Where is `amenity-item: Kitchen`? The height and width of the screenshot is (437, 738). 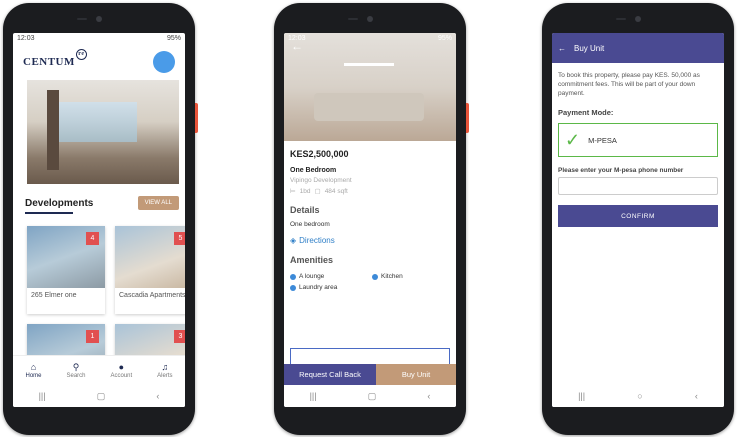 amenity-item: Kitchen is located at coordinates (411, 276).